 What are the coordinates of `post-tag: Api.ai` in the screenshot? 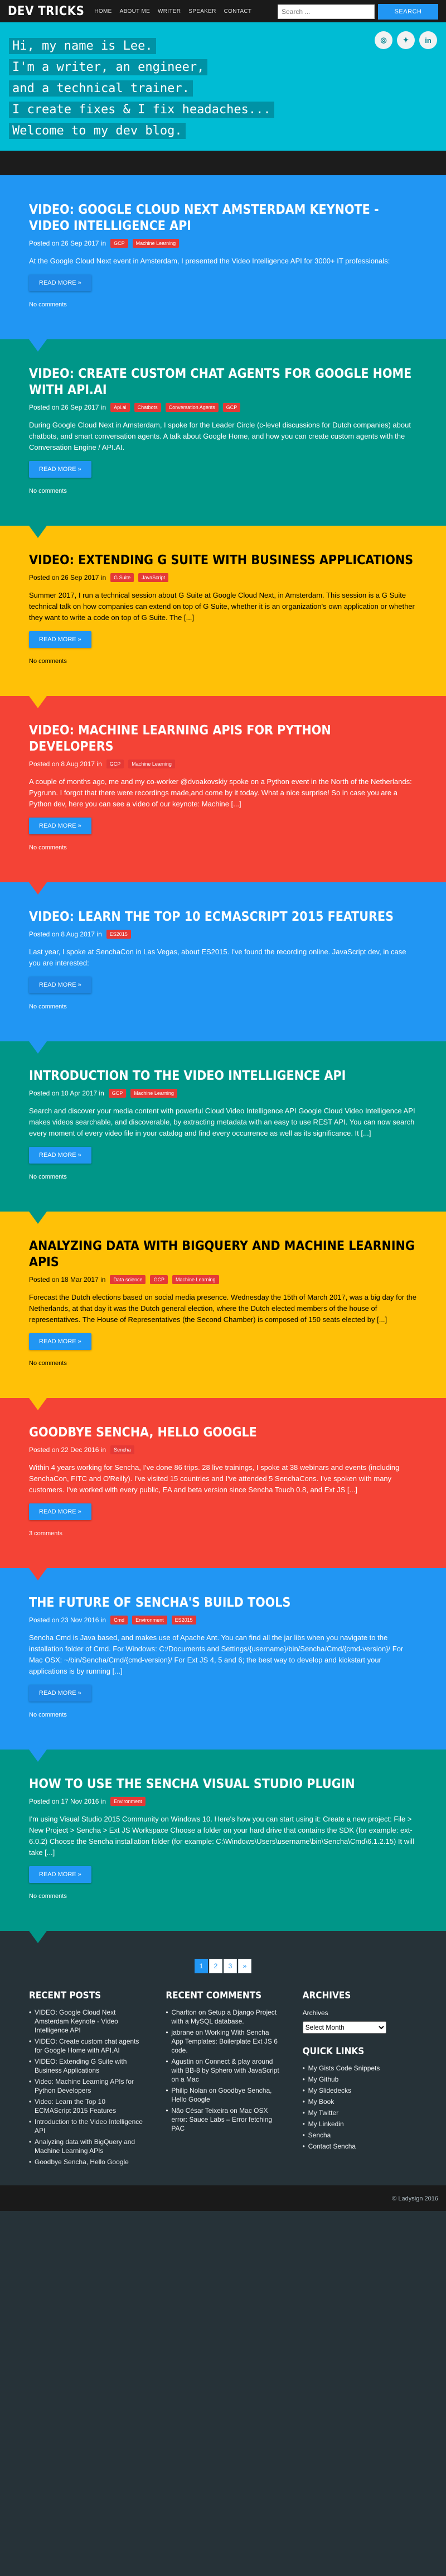 It's located at (120, 407).